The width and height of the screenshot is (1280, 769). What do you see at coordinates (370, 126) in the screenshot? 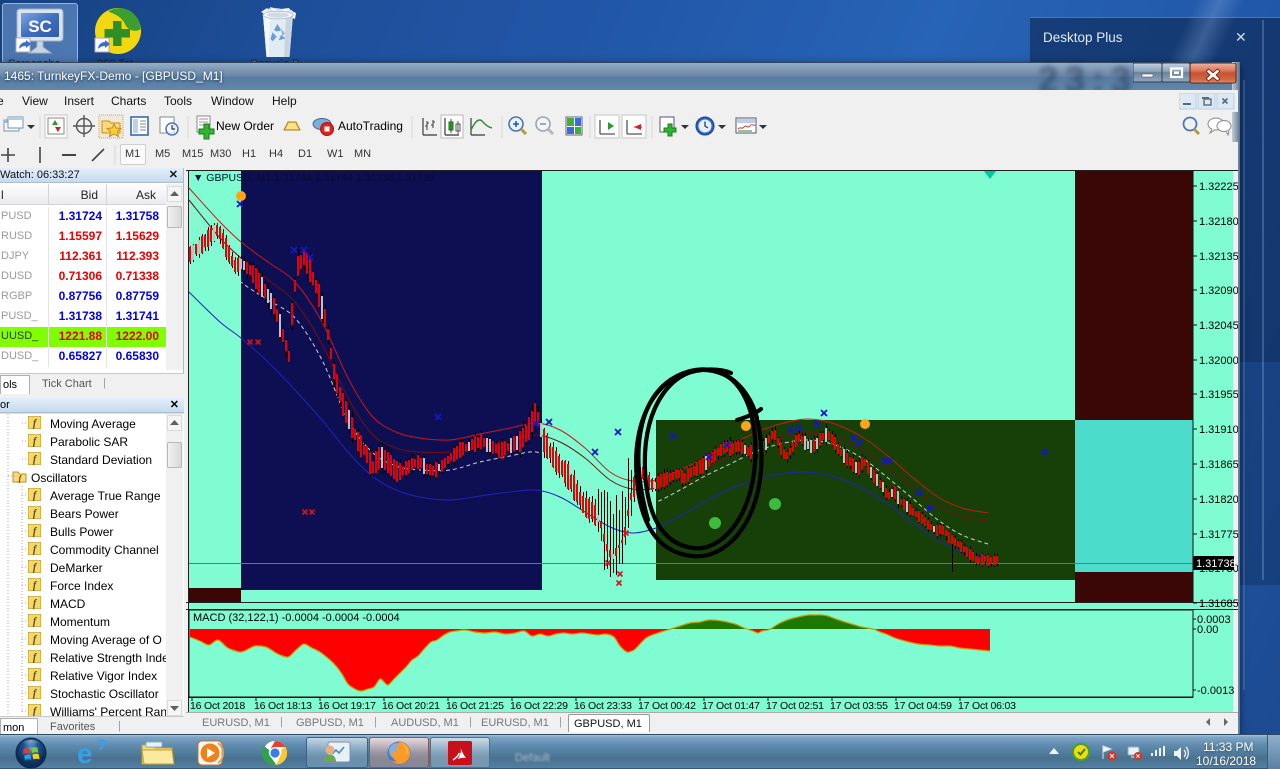
I see `svg-text: AutoTrading` at bounding box center [370, 126].